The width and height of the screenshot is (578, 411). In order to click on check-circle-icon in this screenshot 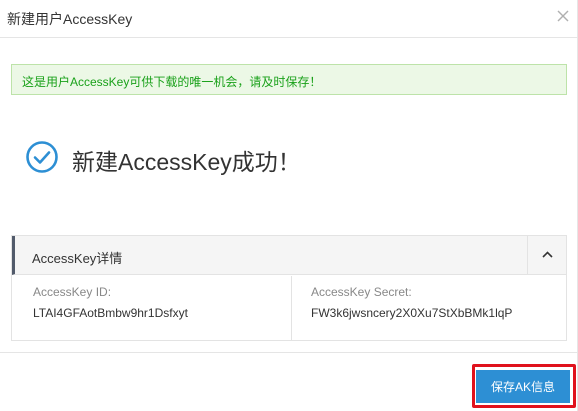, I will do `click(42, 157)`.